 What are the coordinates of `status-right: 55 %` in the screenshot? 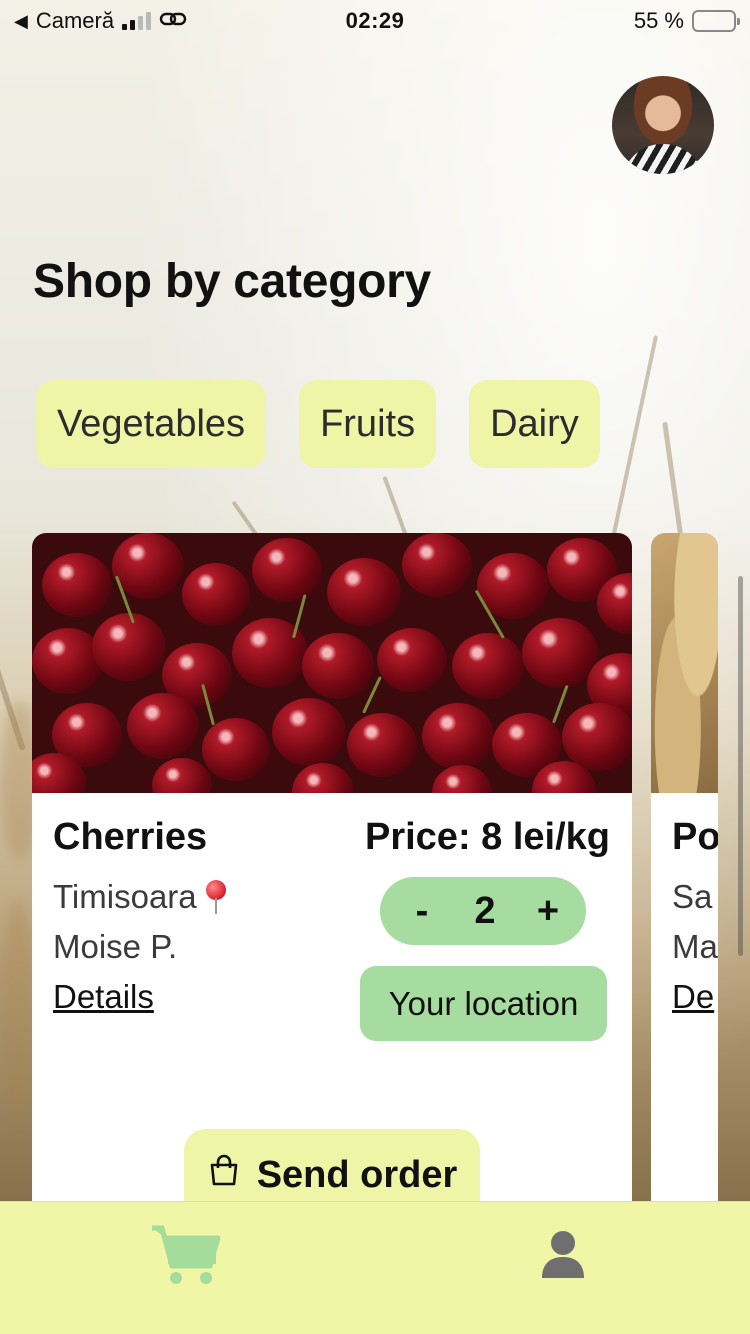 It's located at (686, 21).